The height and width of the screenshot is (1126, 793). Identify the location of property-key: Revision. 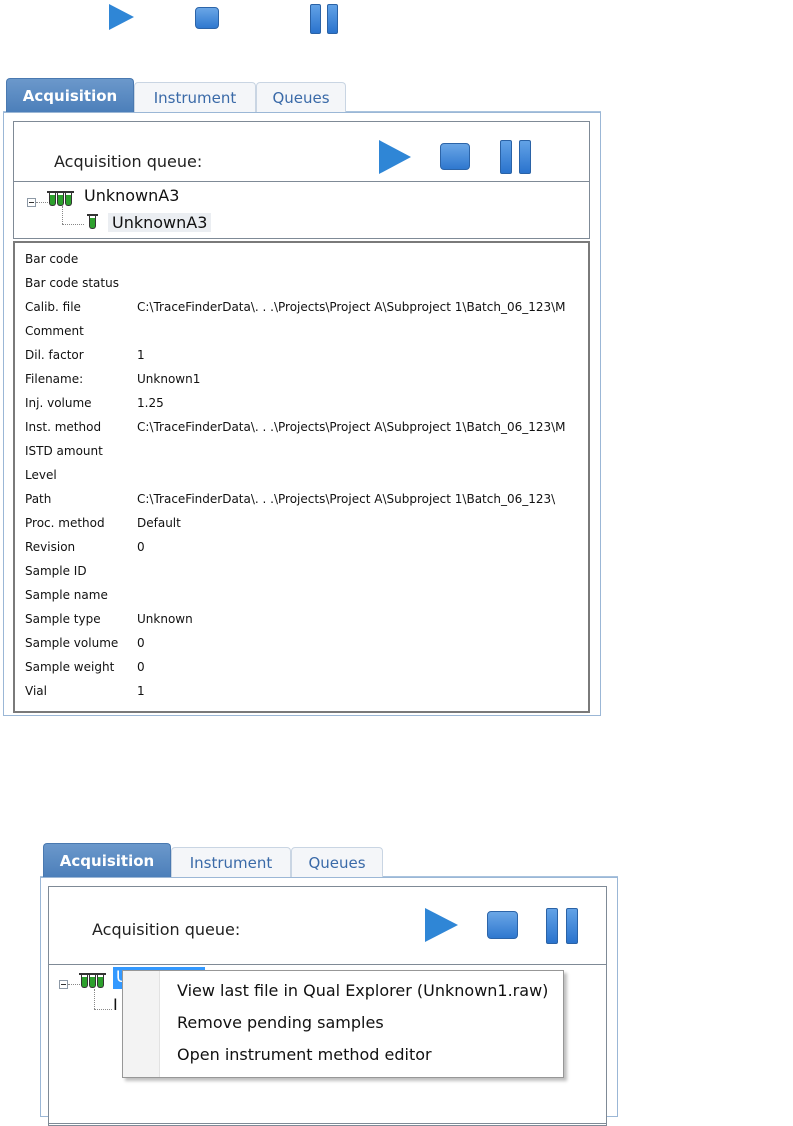
(50, 547).